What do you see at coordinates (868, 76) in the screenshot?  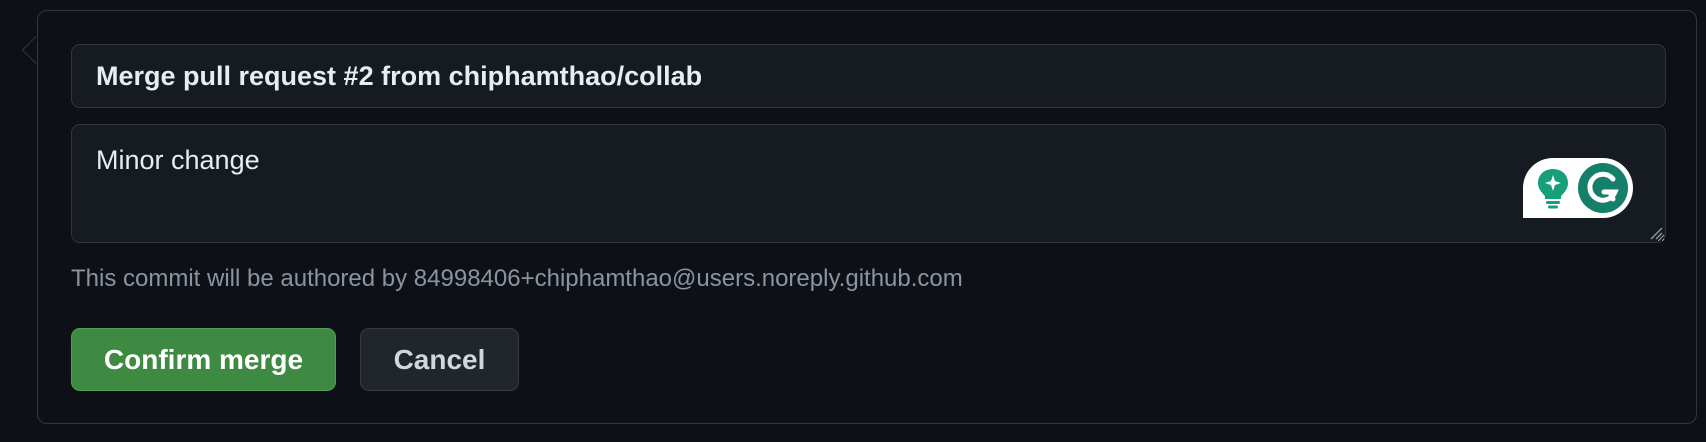 I see `commit-title-input` at bounding box center [868, 76].